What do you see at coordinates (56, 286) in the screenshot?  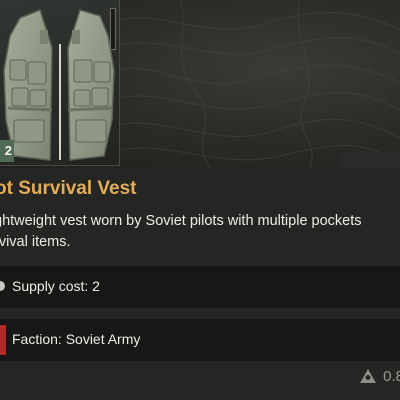 I see `supply-cost-label: Supply cost: 2` at bounding box center [56, 286].